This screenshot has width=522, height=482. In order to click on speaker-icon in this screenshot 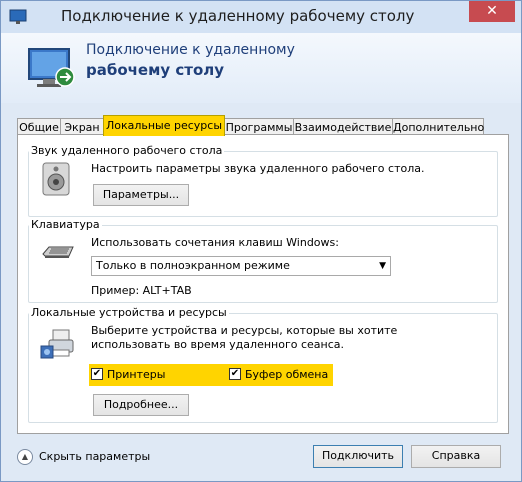, I will do `click(56, 179)`.